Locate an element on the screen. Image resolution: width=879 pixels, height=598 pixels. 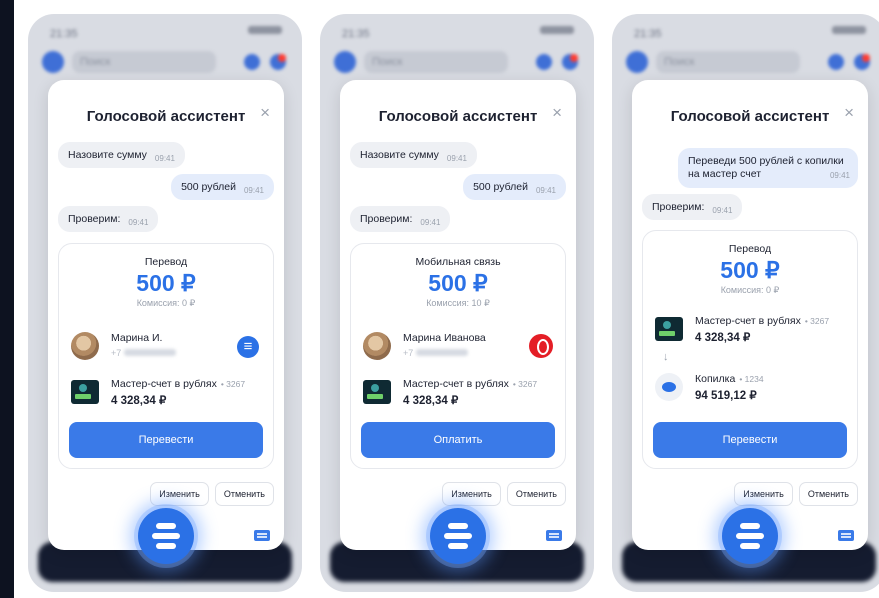
account-name: Мастер-счет в рублях • 3267 is located at coordinates (470, 384).